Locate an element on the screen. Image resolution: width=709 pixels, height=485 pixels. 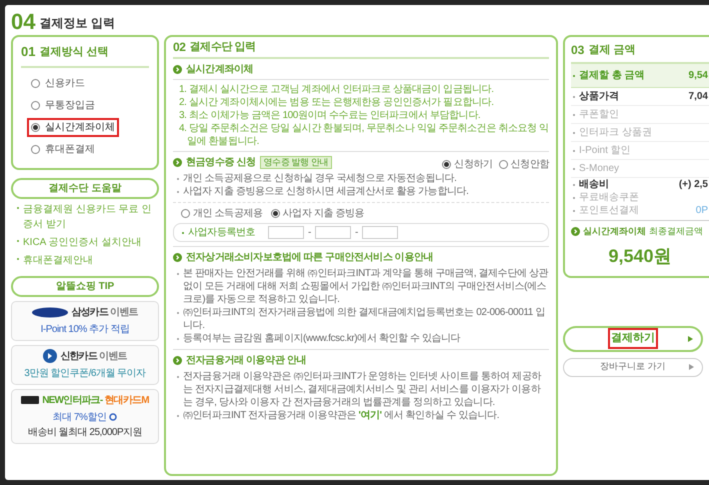
banner-text: 3만원 할인쿠폰/6개월 무이자 is located at coordinates (85, 373).